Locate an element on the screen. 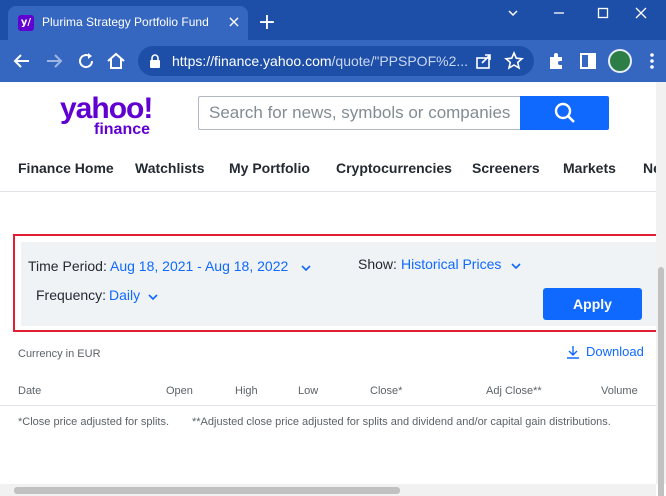 The height and width of the screenshot is (496, 666). col-open: Open is located at coordinates (179, 391).